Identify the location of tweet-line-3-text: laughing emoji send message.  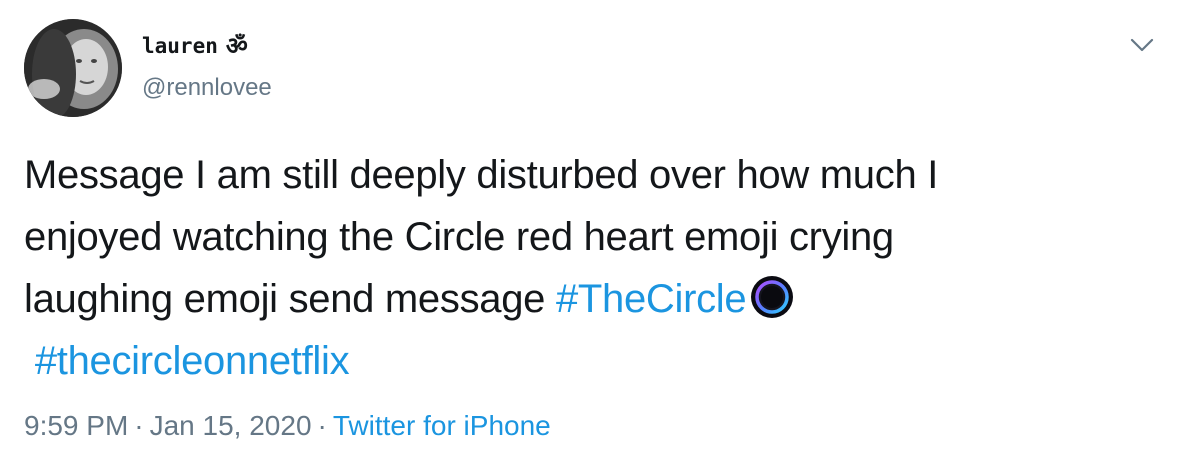
(290, 299).